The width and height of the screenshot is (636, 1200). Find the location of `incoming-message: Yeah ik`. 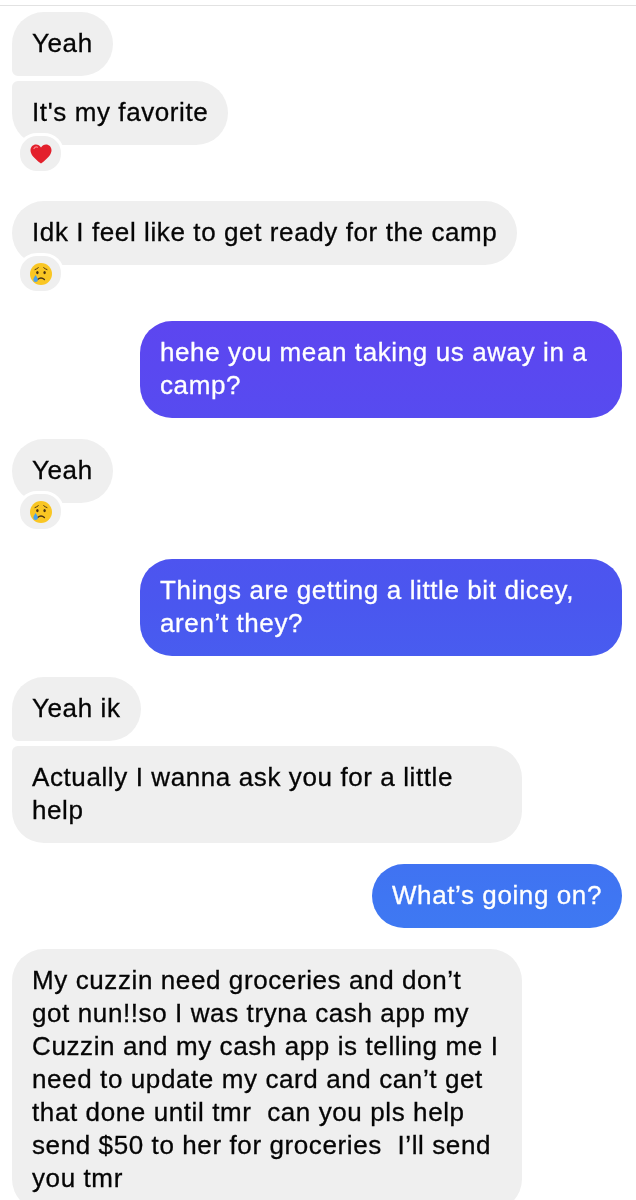

incoming-message: Yeah ik is located at coordinates (76, 709).